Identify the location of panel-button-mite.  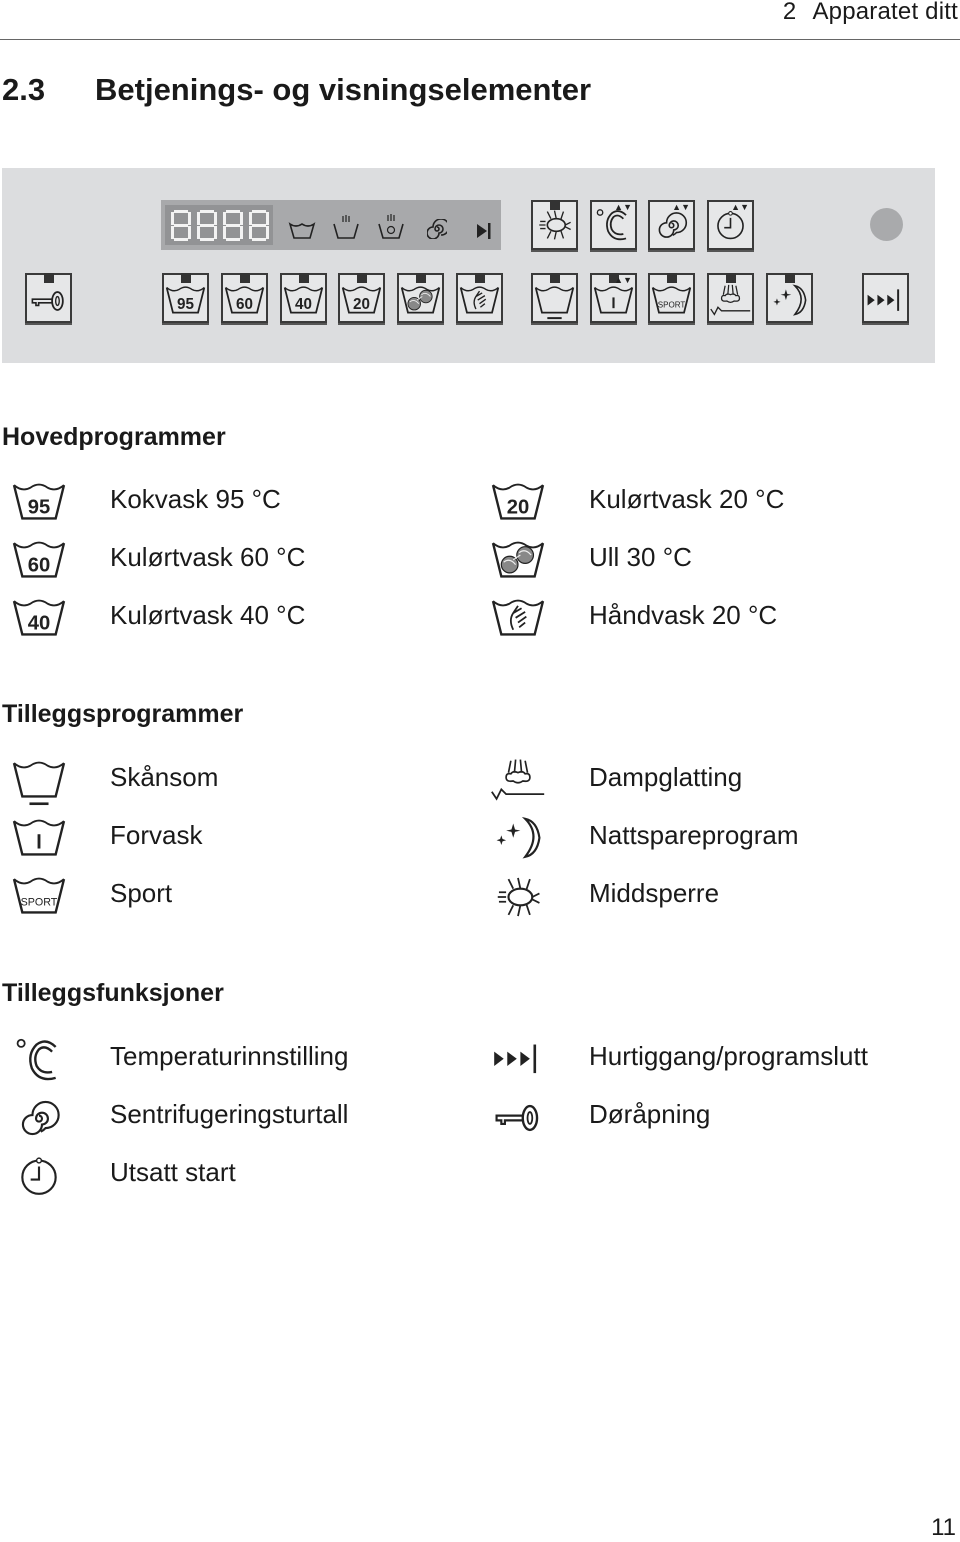
(554, 225).